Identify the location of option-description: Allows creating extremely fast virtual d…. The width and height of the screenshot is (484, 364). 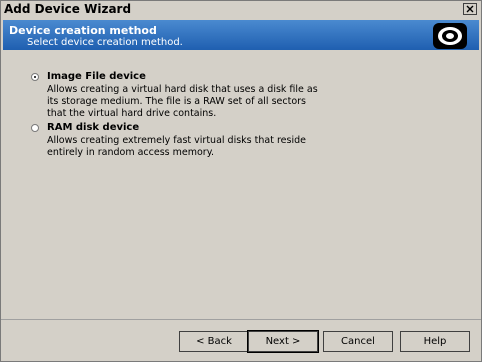
(176, 146).